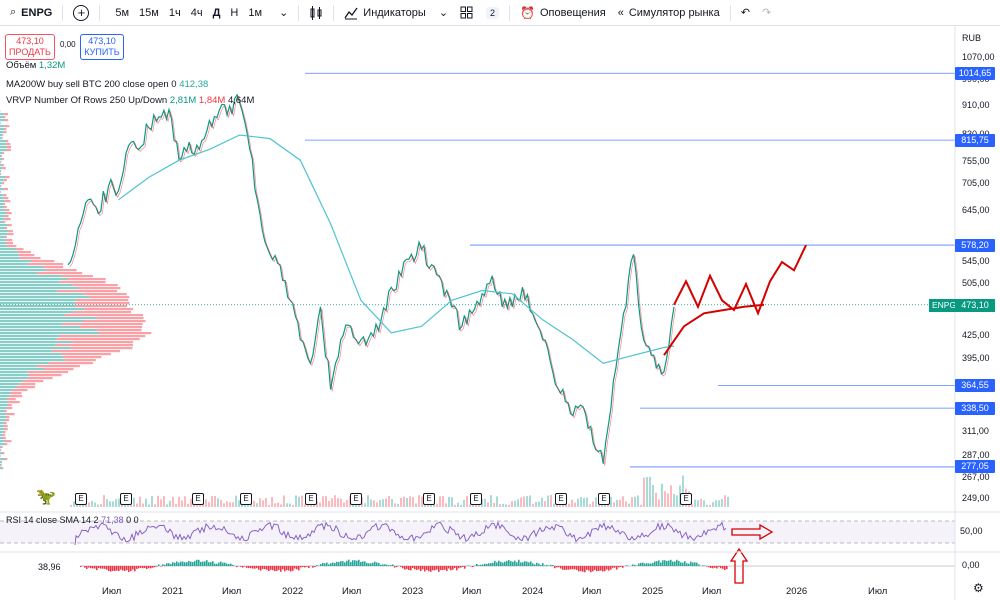 The image size is (1000, 600). I want to click on price-level-tag: 277,05, so click(975, 466).